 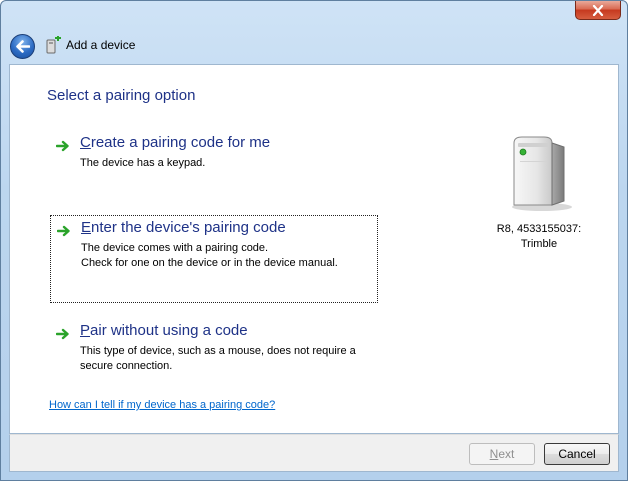 What do you see at coordinates (183, 227) in the screenshot?
I see `option-title: Enter the device's pairing code` at bounding box center [183, 227].